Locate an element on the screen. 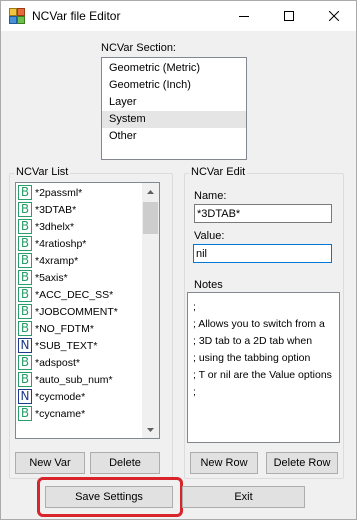 This screenshot has width=357, height=520. list-item: N *cycmode* is located at coordinates (80, 396).